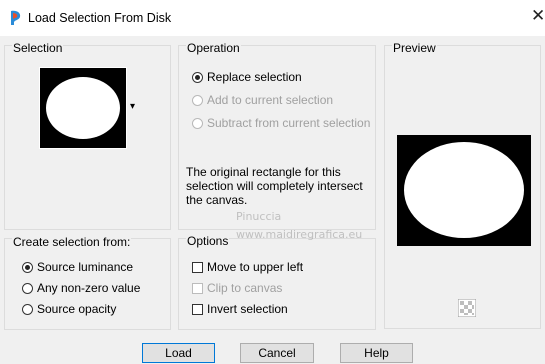 The width and height of the screenshot is (545, 364). What do you see at coordinates (208, 241) in the screenshot?
I see `options-legend: Options` at bounding box center [208, 241].